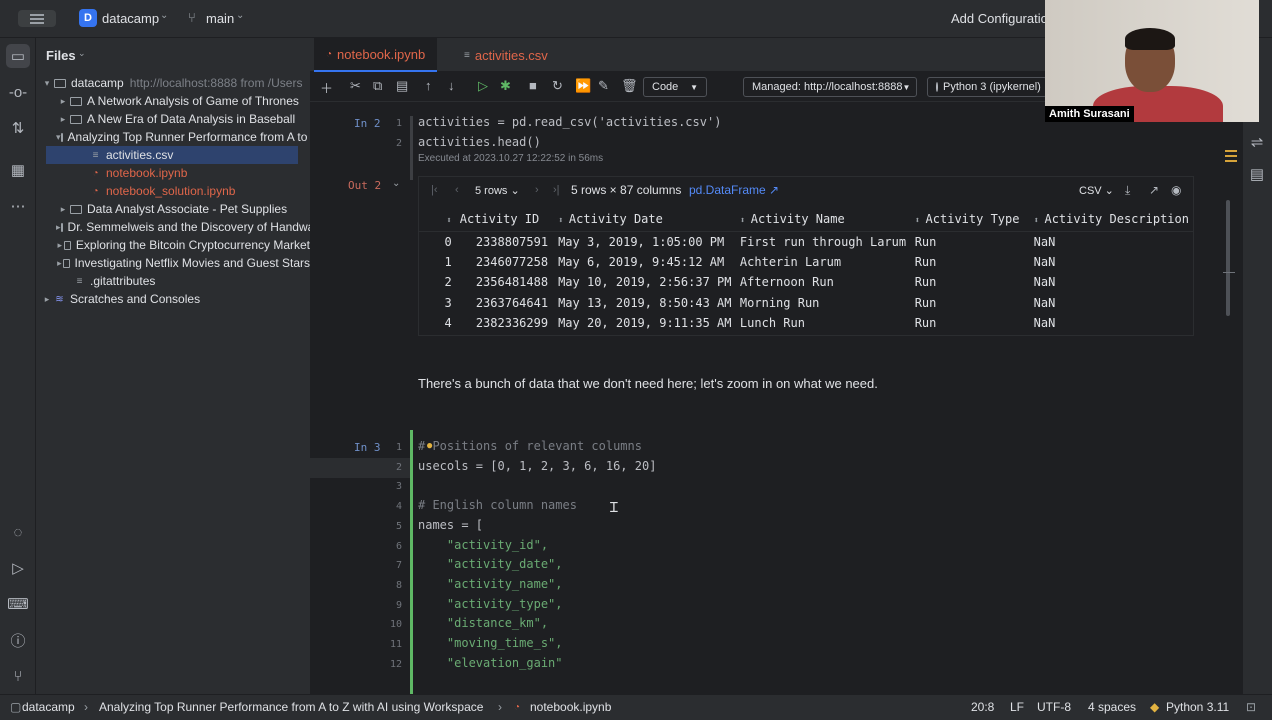 The width and height of the screenshot is (1272, 720). I want to click on structure-icon: ▦, so click(18, 170).